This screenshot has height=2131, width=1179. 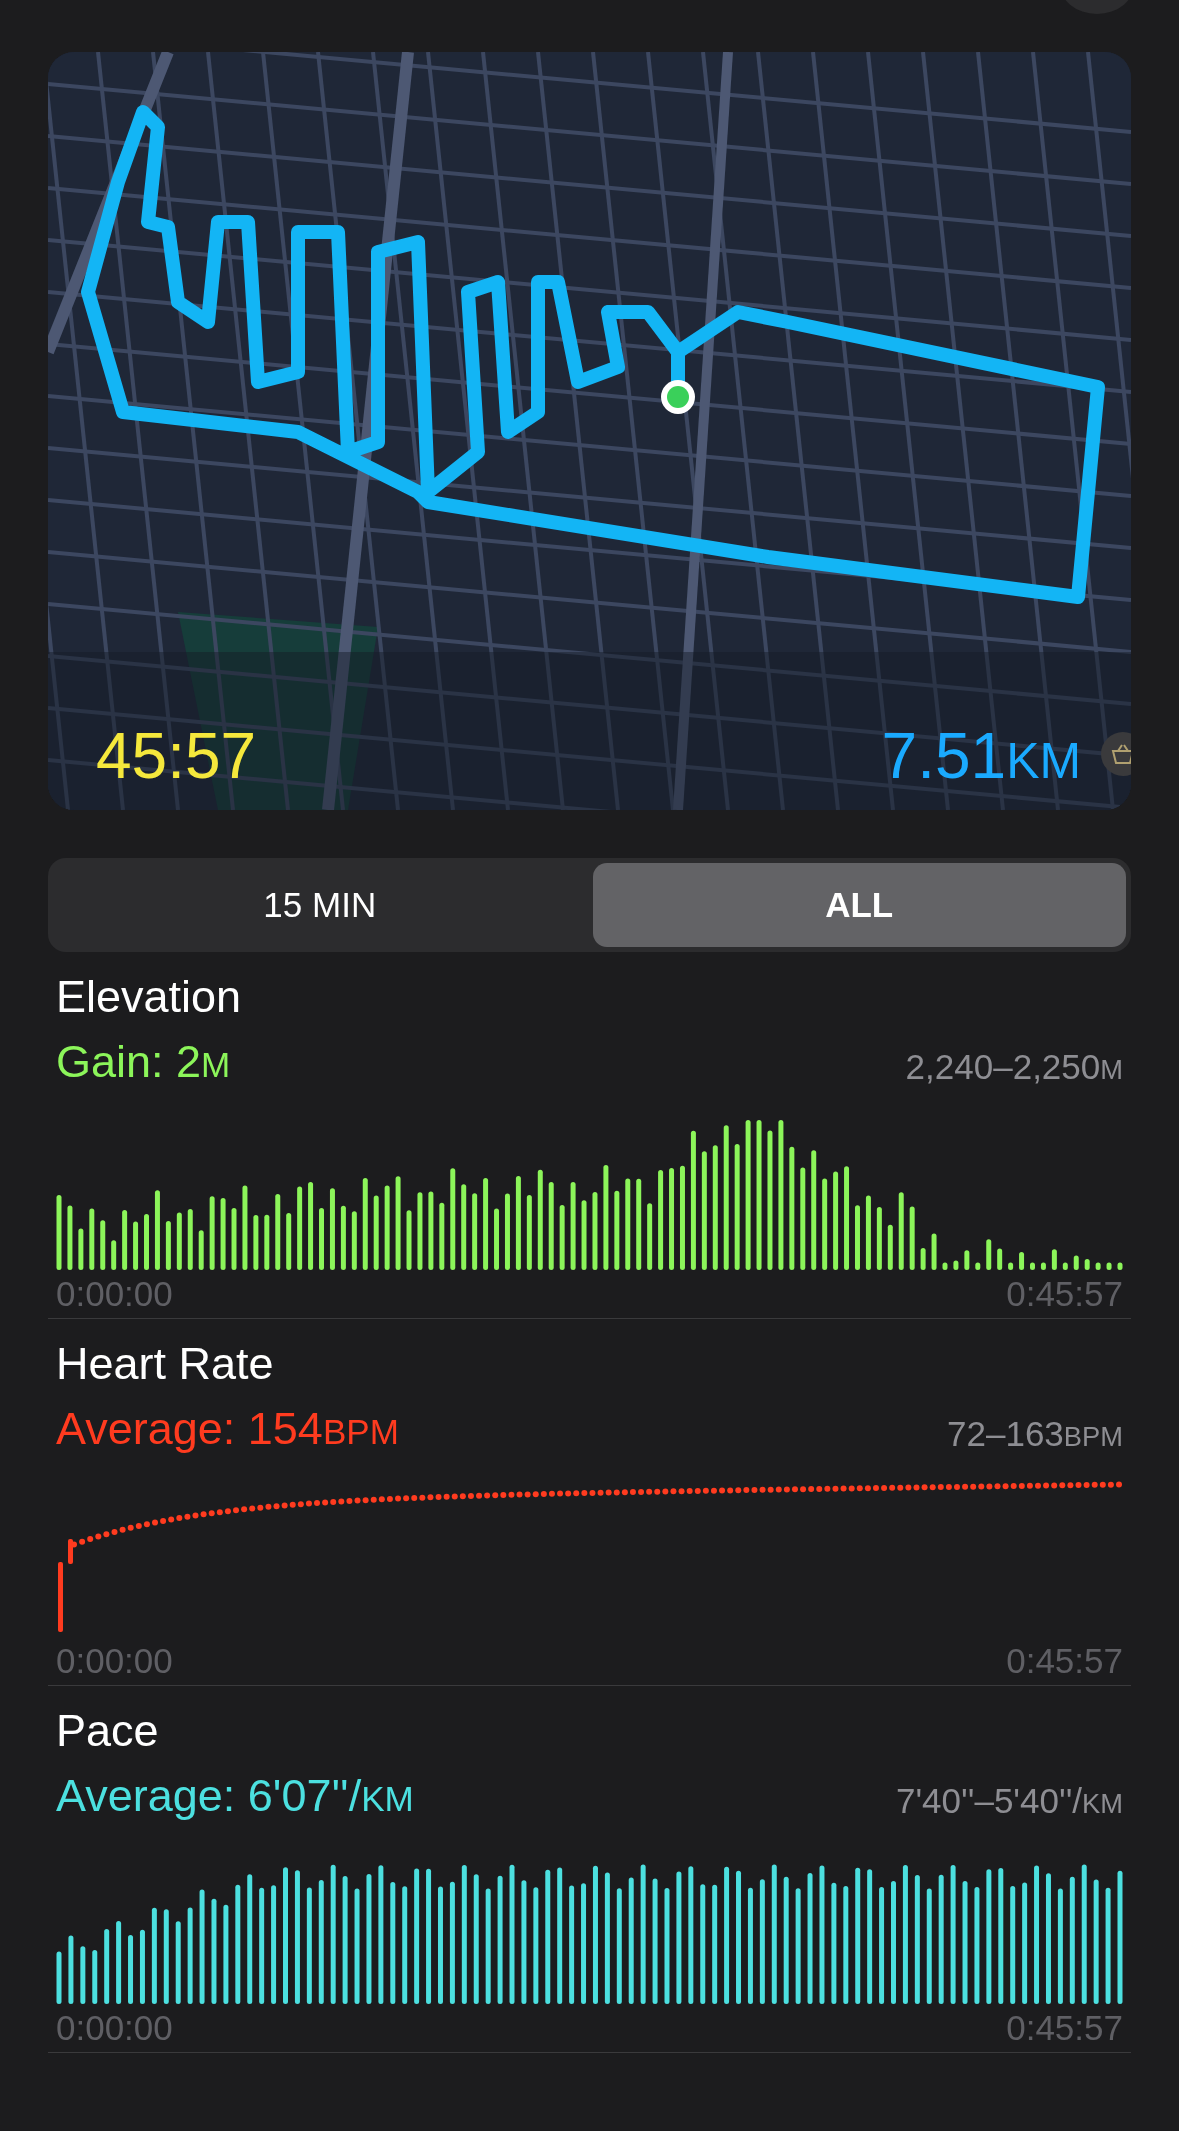 I want to click on segment-tab: ALL, so click(x=859, y=905).